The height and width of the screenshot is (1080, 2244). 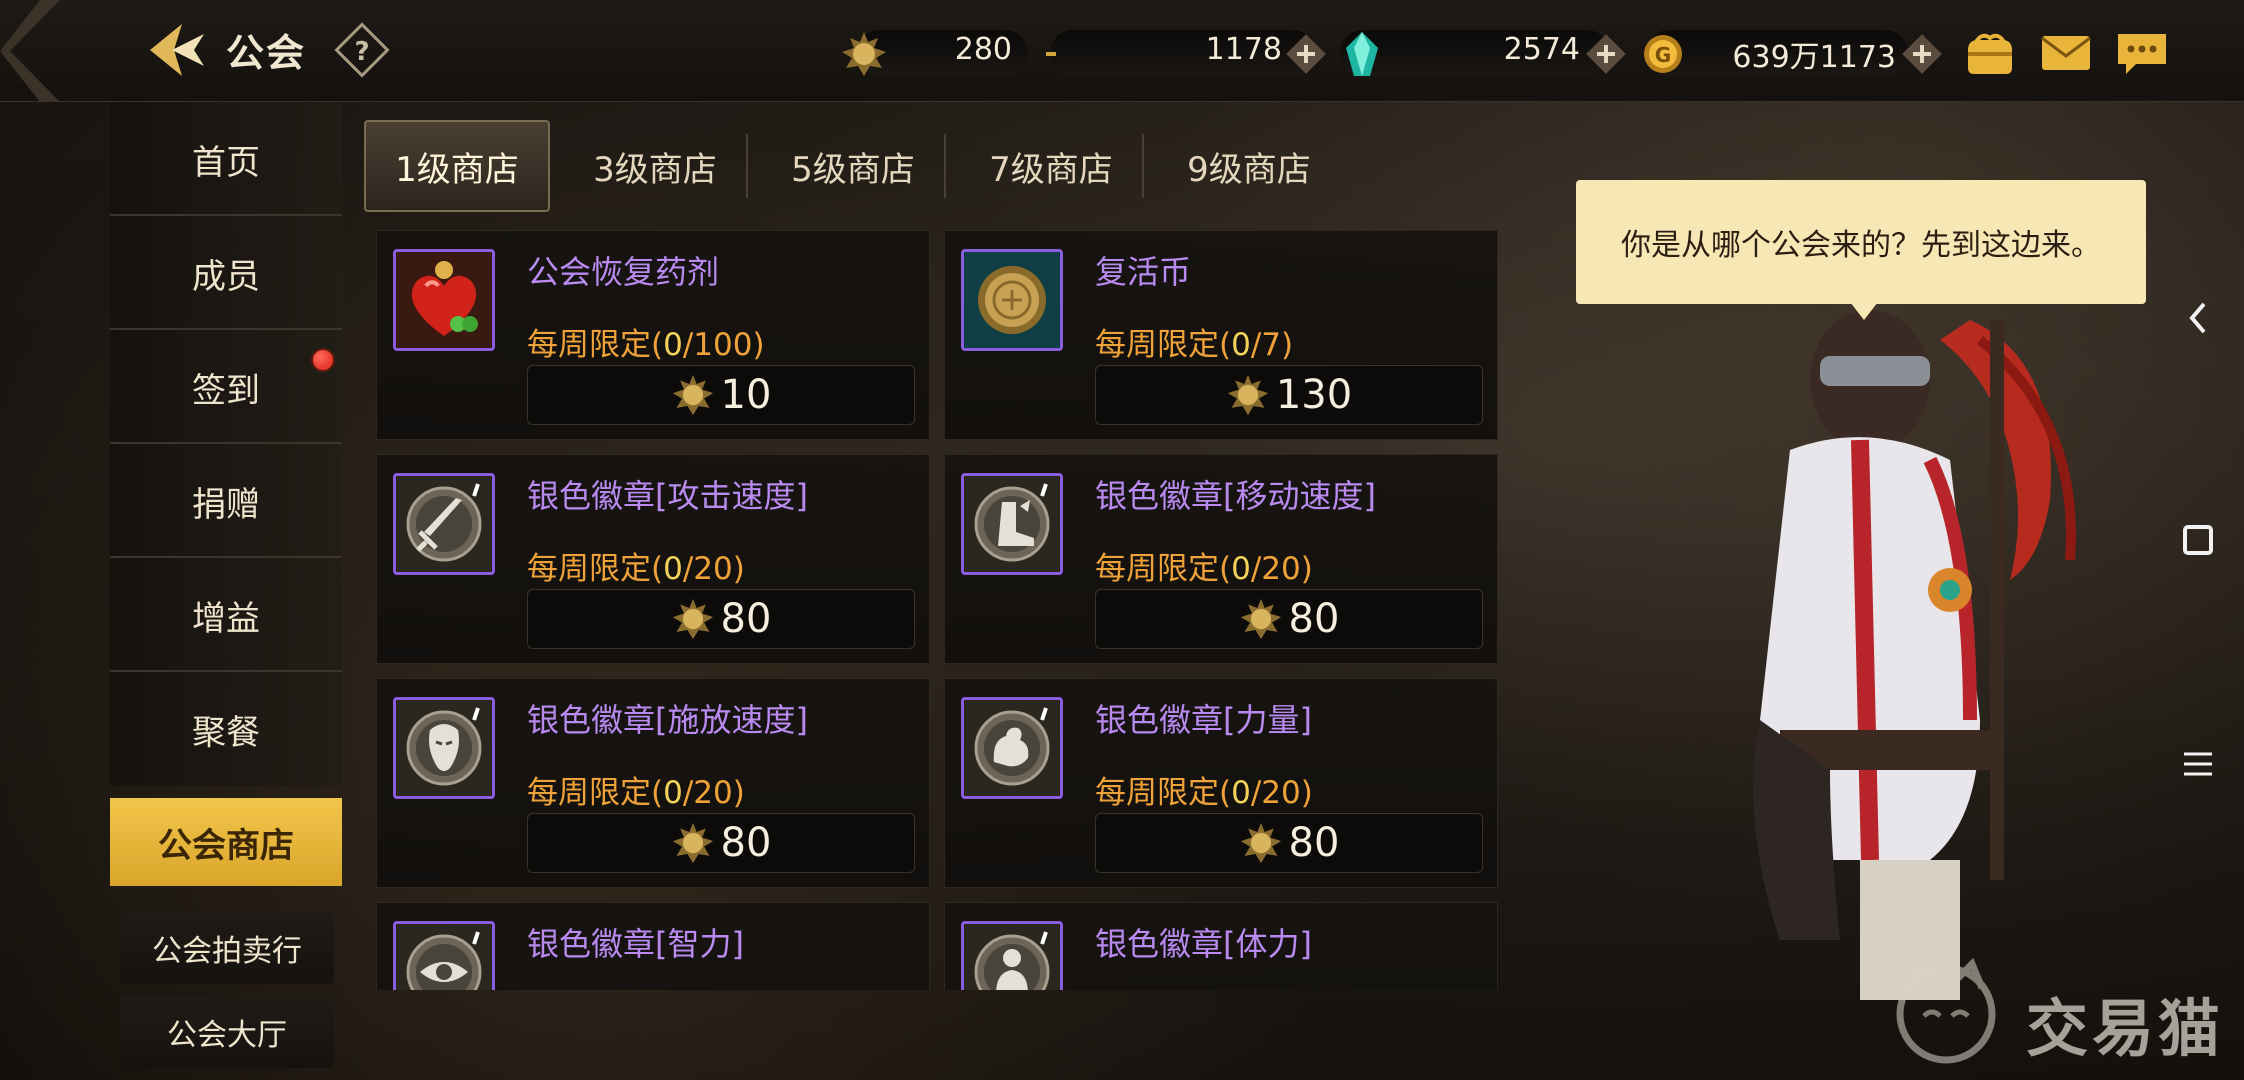 What do you see at coordinates (226, 618) in the screenshot?
I see `sidebar-item-label: 增益` at bounding box center [226, 618].